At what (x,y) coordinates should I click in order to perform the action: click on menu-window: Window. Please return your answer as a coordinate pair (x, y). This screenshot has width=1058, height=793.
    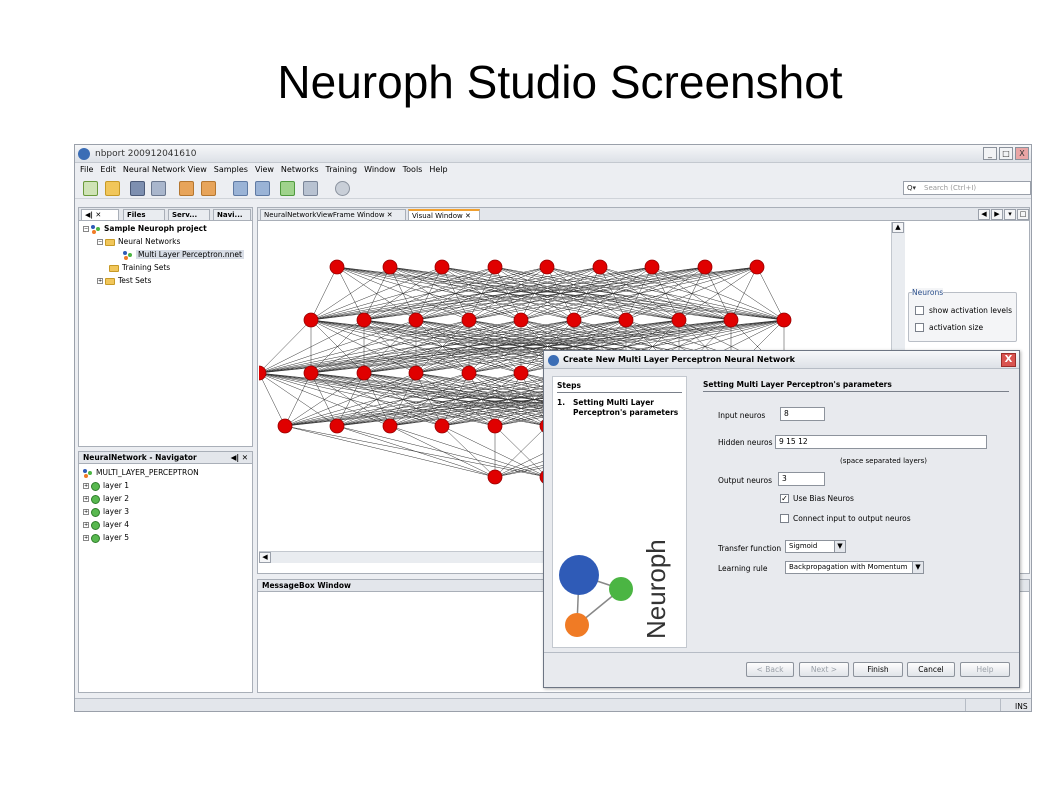
    Looking at the image, I should click on (380, 170).